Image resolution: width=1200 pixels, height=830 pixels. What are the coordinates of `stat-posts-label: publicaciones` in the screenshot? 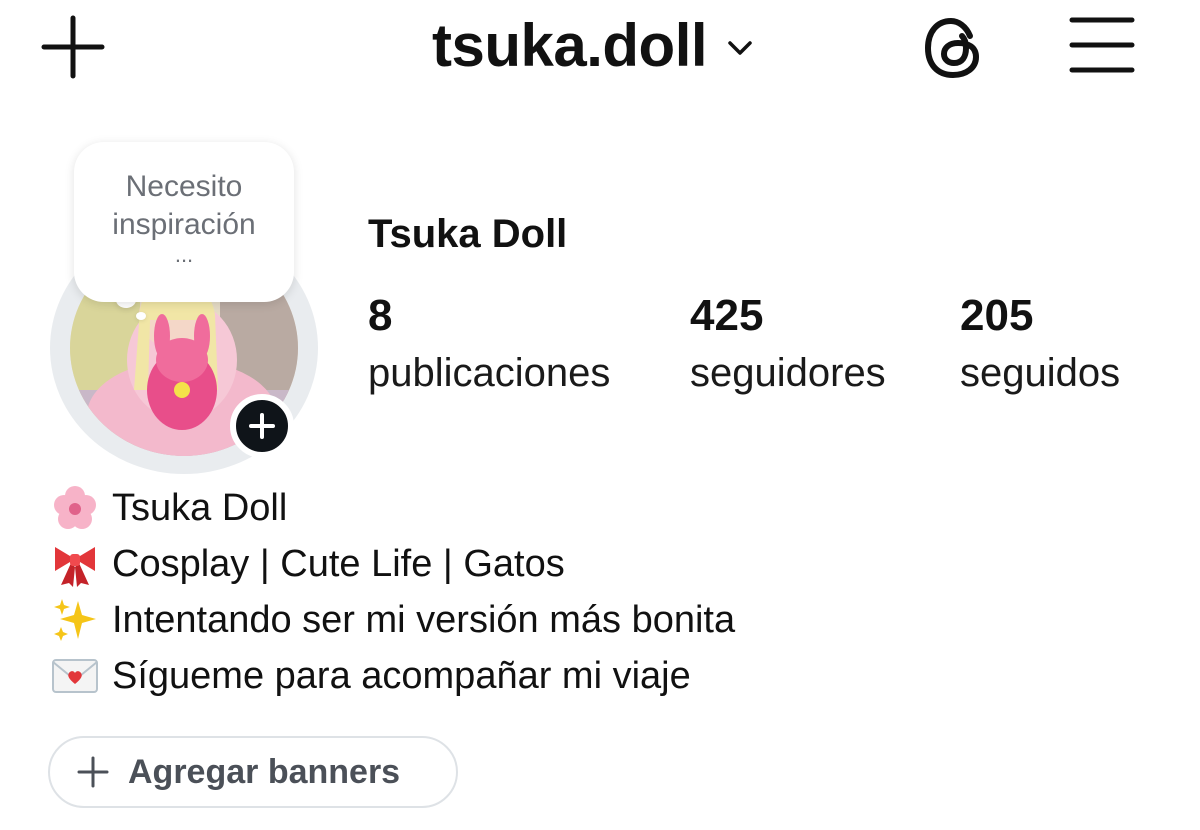 It's located at (489, 373).